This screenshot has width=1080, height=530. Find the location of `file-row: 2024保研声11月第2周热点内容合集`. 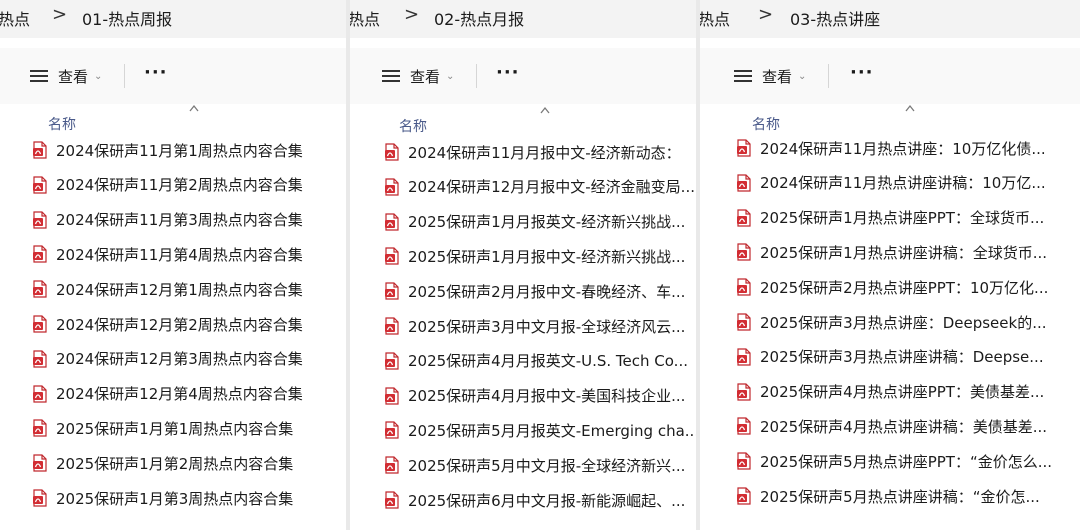

file-row: 2024保研声11月第2周热点内容合集 is located at coordinates (173, 185).